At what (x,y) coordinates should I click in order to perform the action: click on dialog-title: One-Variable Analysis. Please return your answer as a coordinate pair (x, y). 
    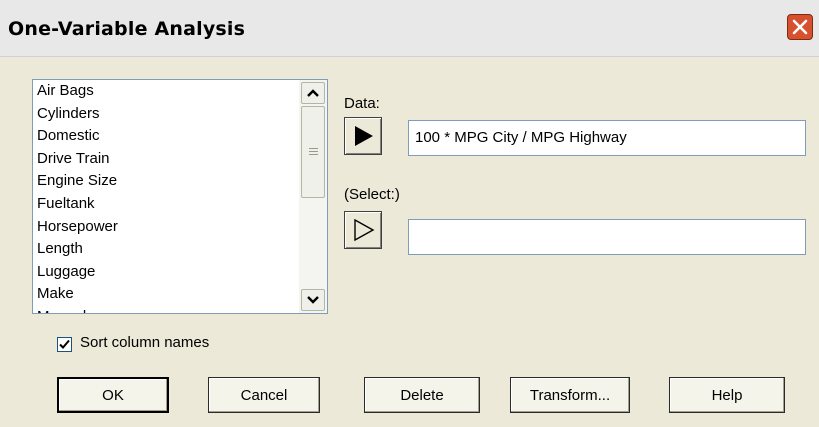
    Looking at the image, I should click on (127, 29).